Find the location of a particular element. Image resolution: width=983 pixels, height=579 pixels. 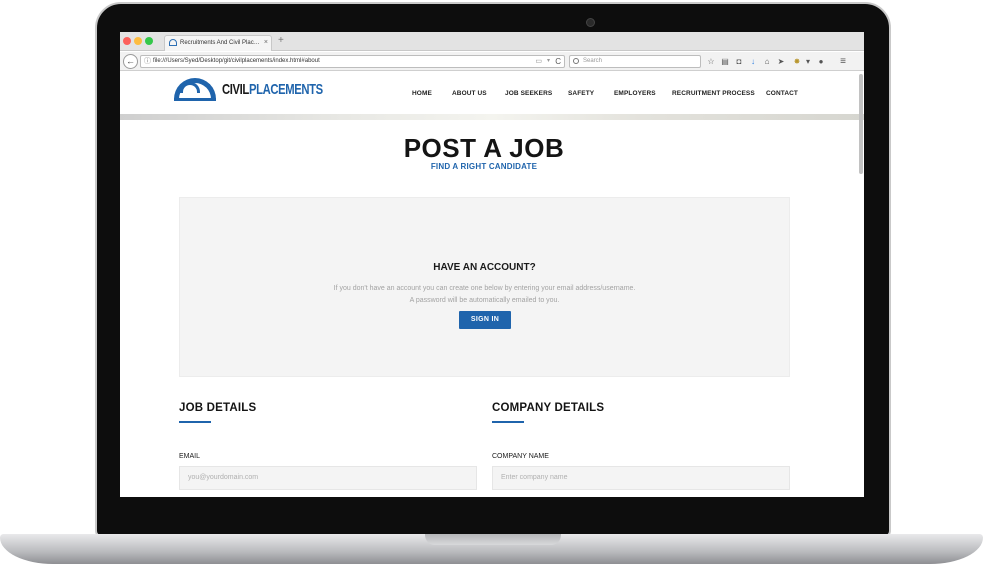

browser-tab: Recruitments And Civil Plac… × is located at coordinates (218, 43).